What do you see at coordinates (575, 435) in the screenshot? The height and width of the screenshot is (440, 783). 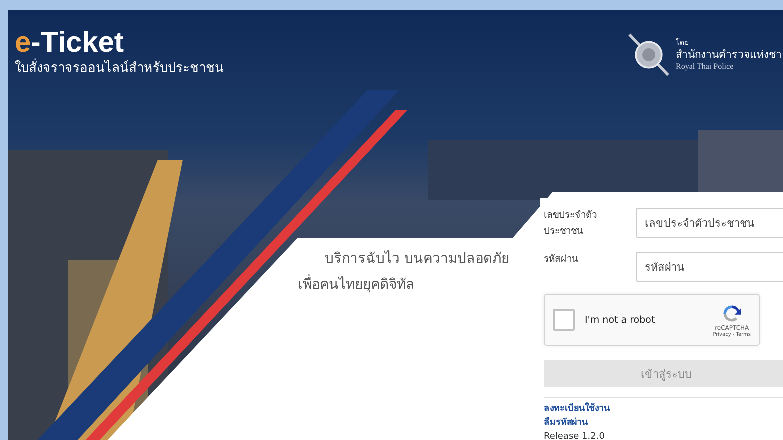 I see `release-text: Release 1.2.0` at bounding box center [575, 435].